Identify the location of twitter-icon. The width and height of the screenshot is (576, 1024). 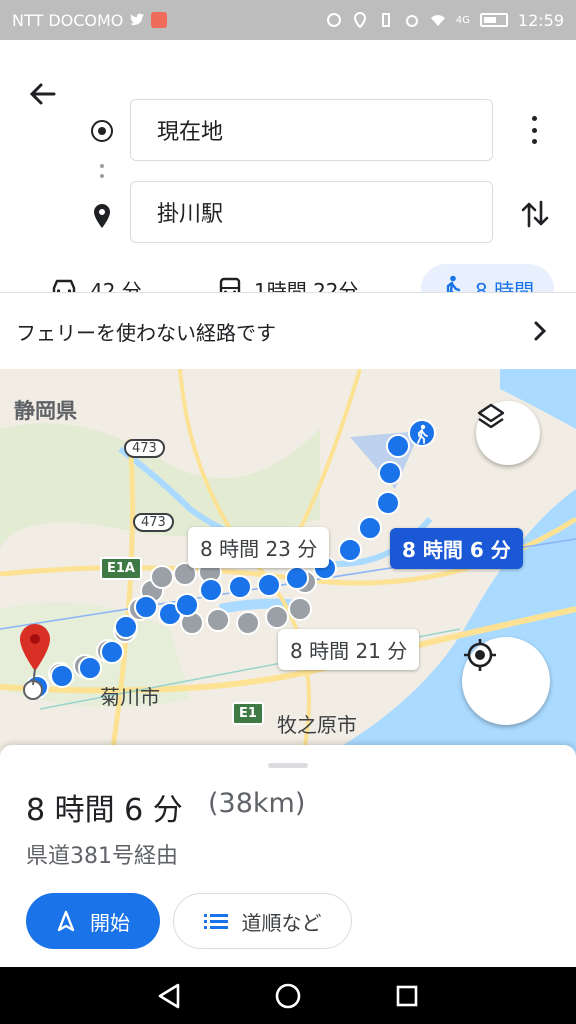
(137, 19).